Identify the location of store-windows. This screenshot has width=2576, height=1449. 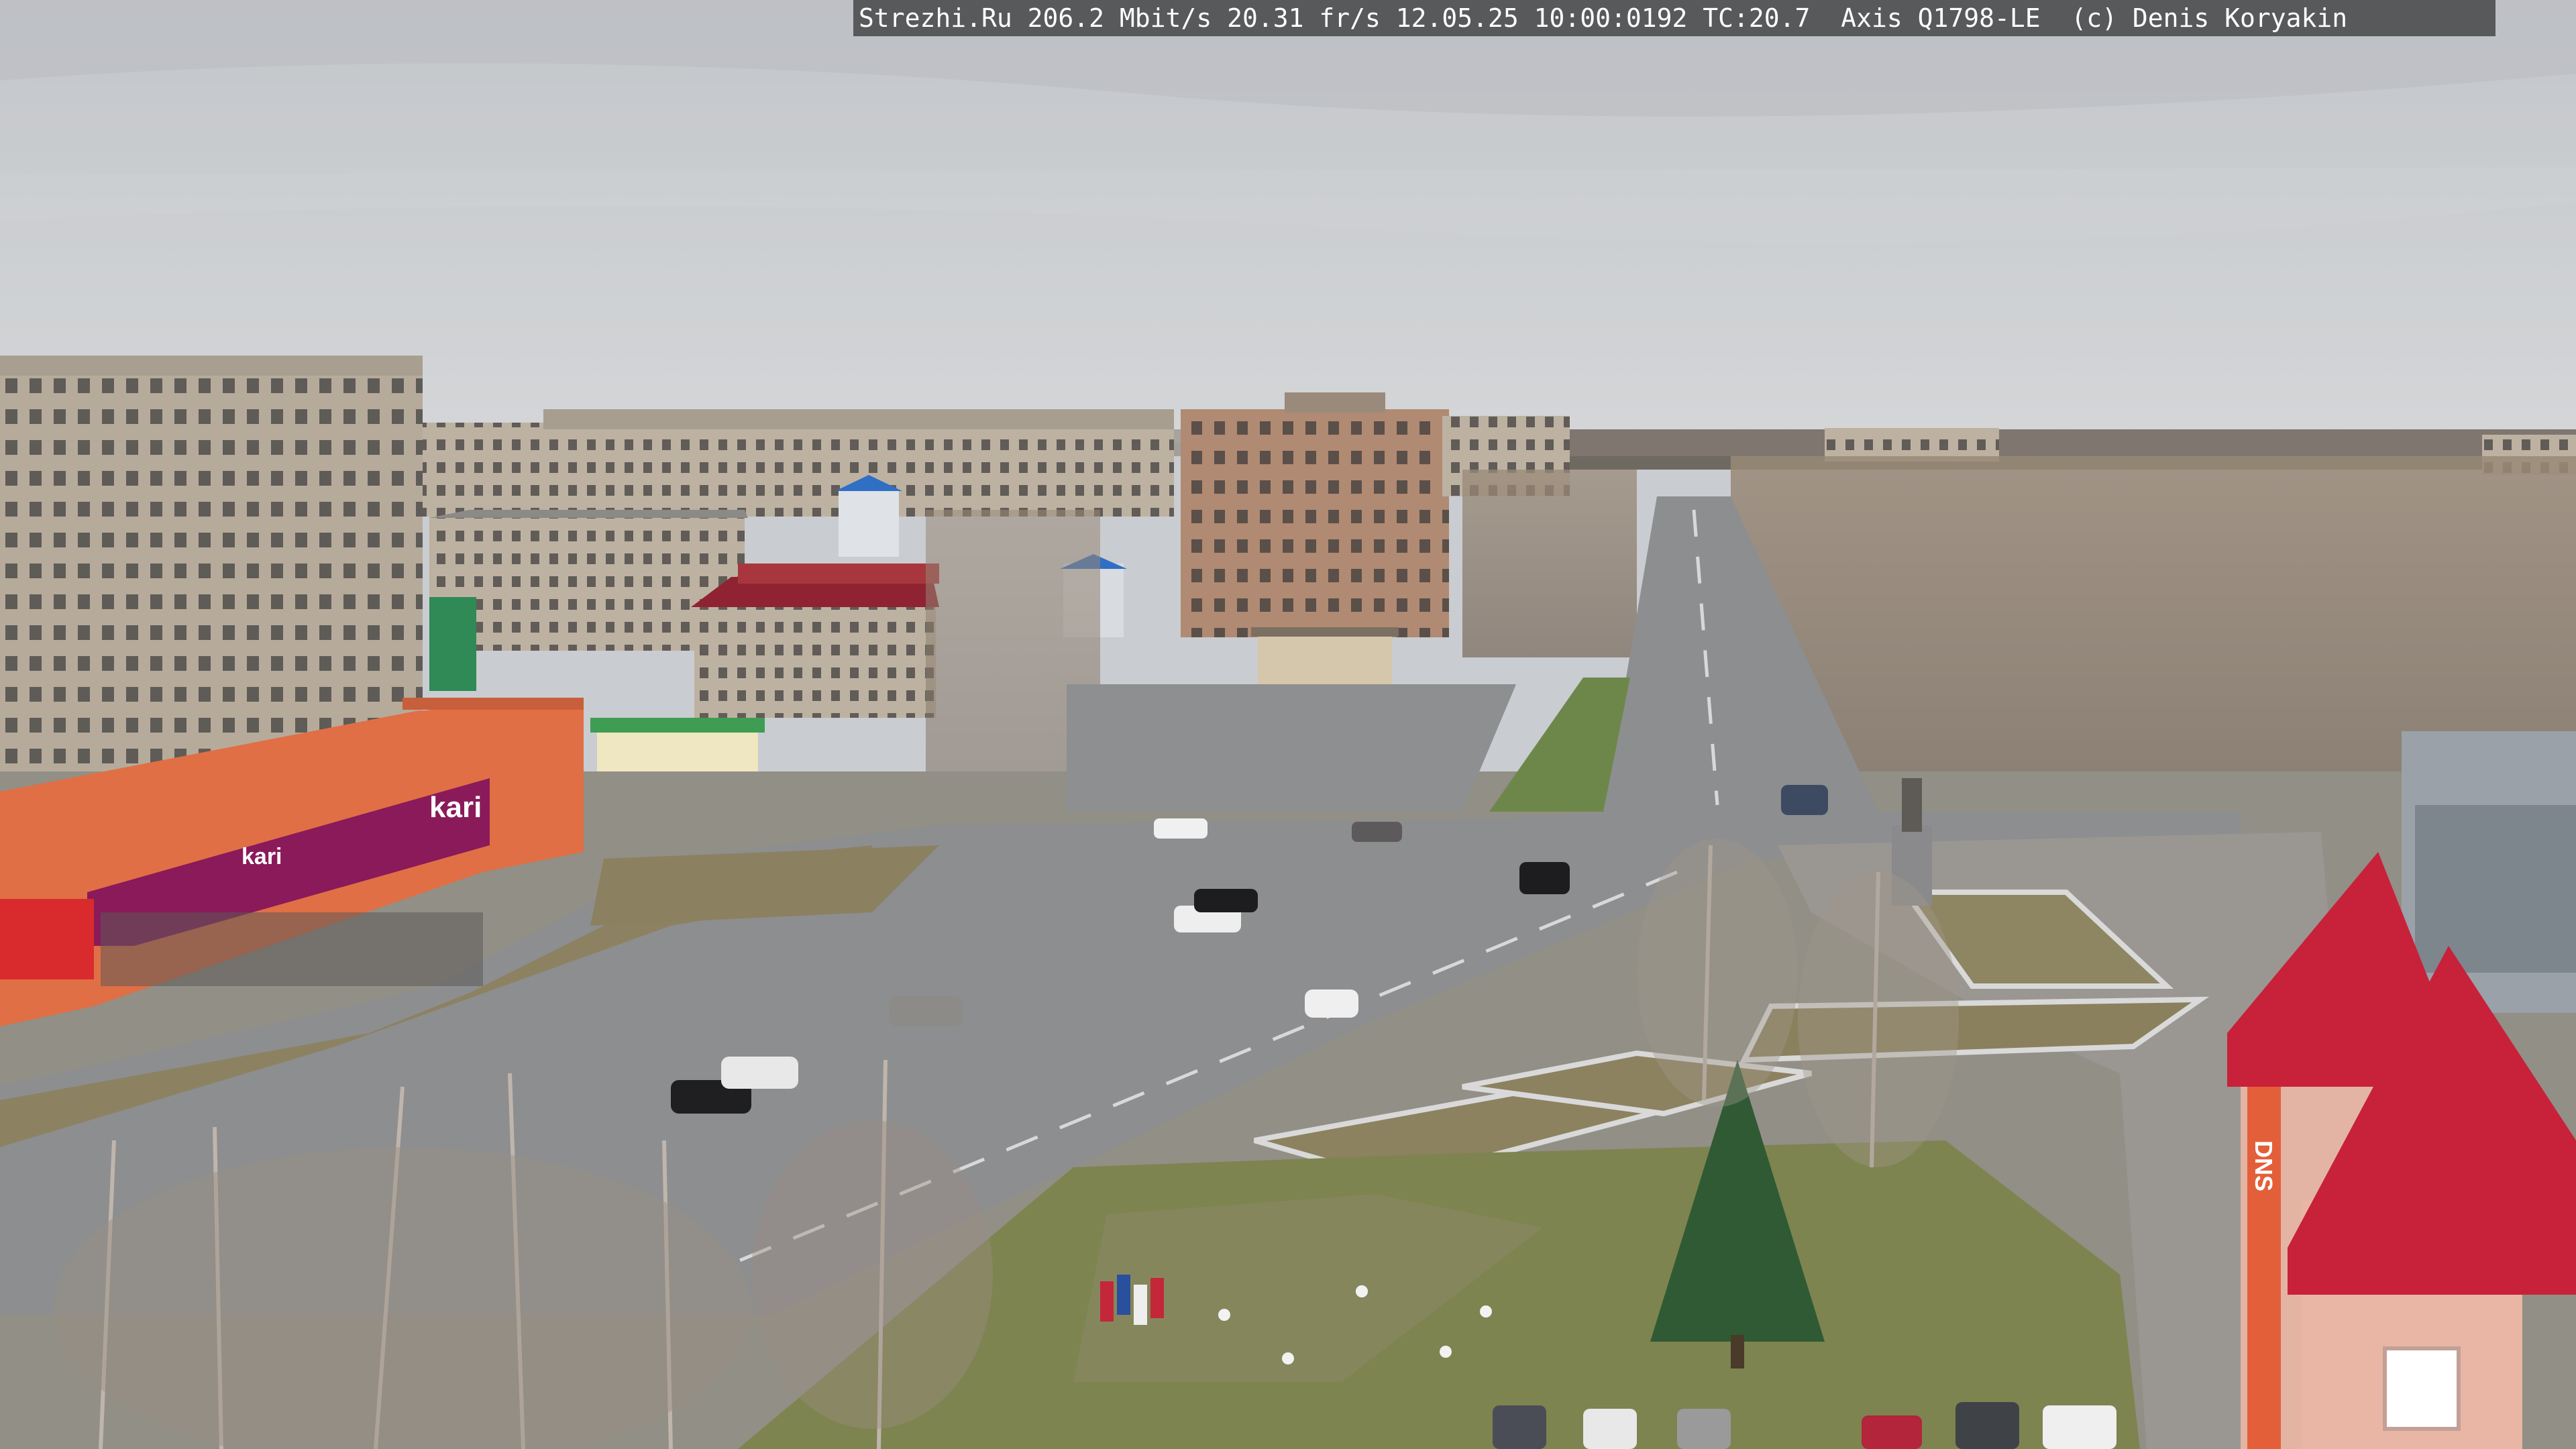
(292, 949).